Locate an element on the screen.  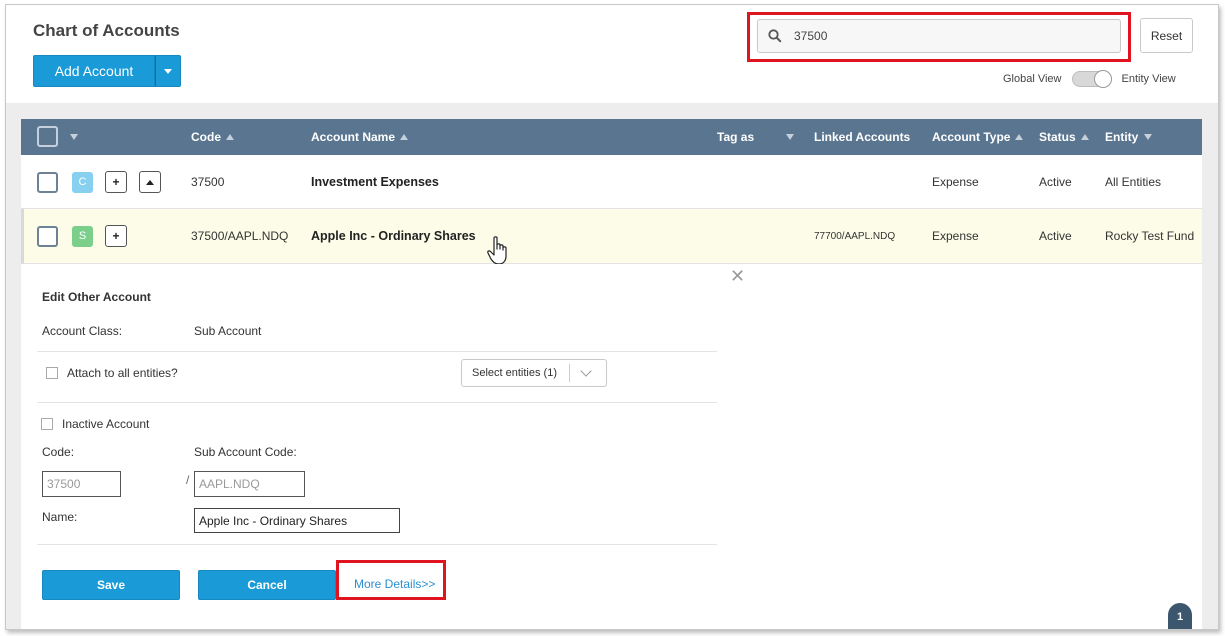
column-code-label: Code is located at coordinates (206, 137).